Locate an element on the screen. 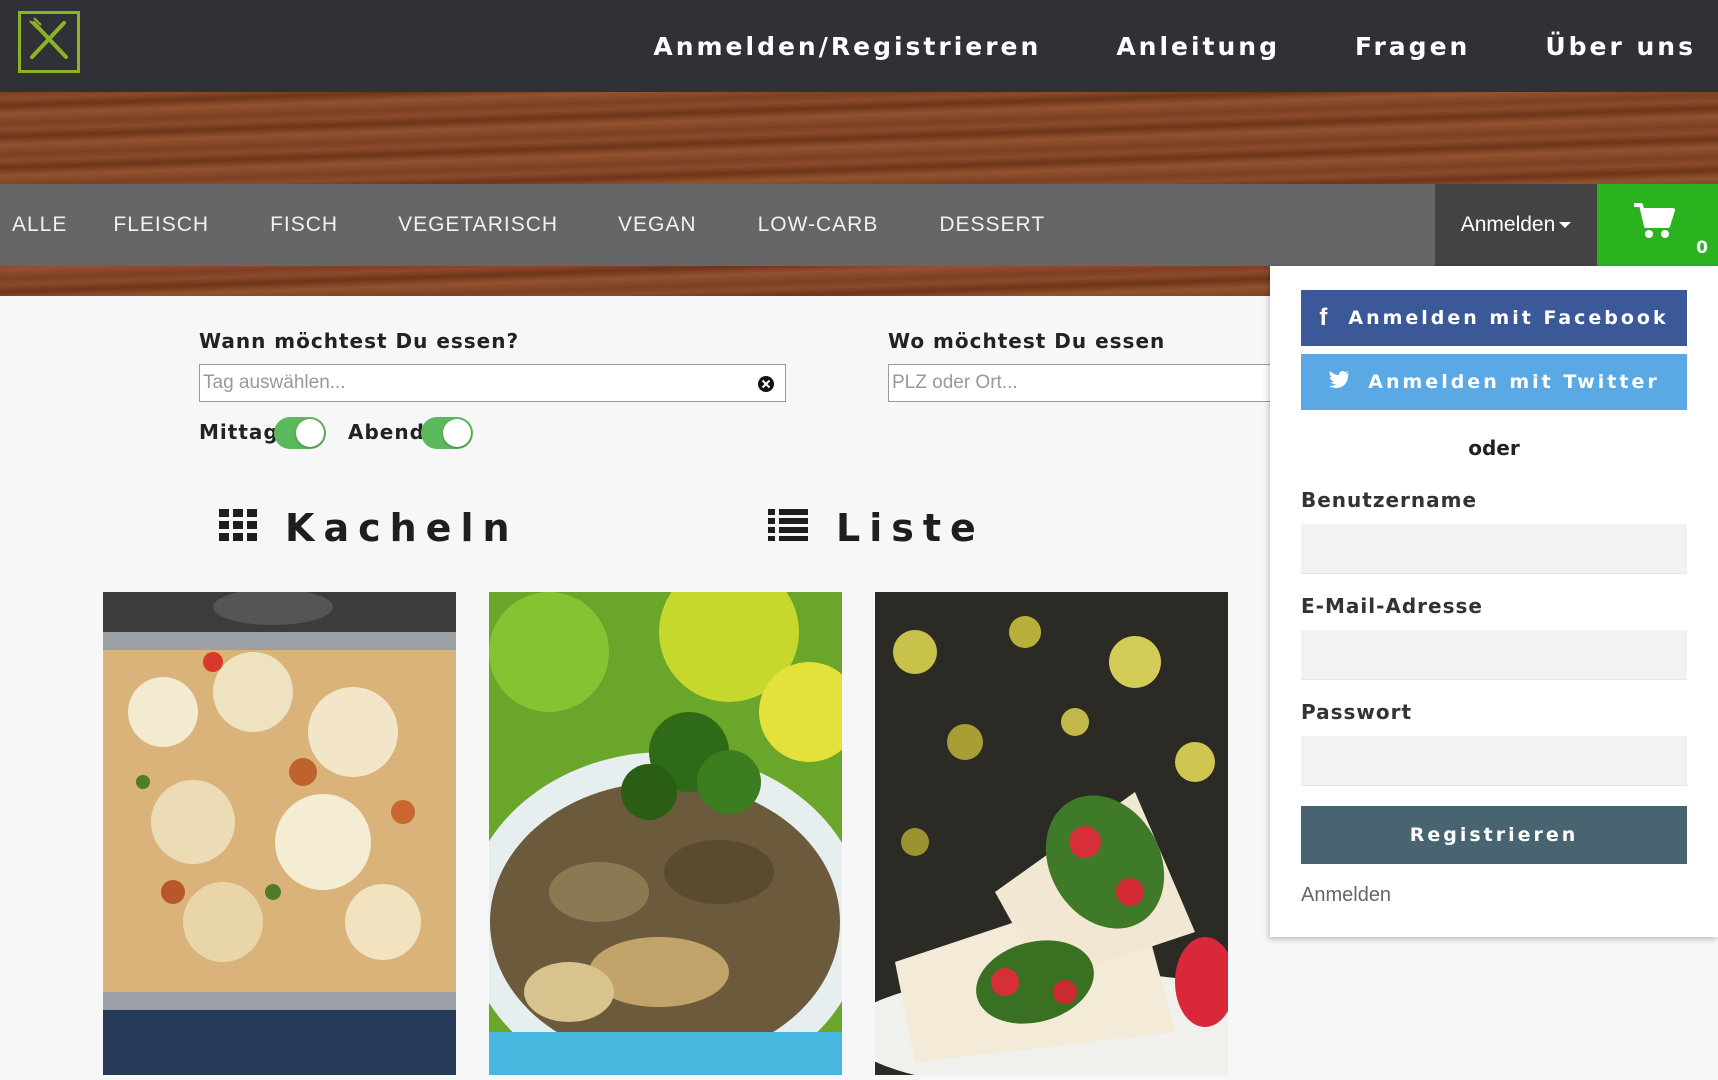 This screenshot has height=1080, width=1718. nav-guide: Anleitung is located at coordinates (1198, 46).